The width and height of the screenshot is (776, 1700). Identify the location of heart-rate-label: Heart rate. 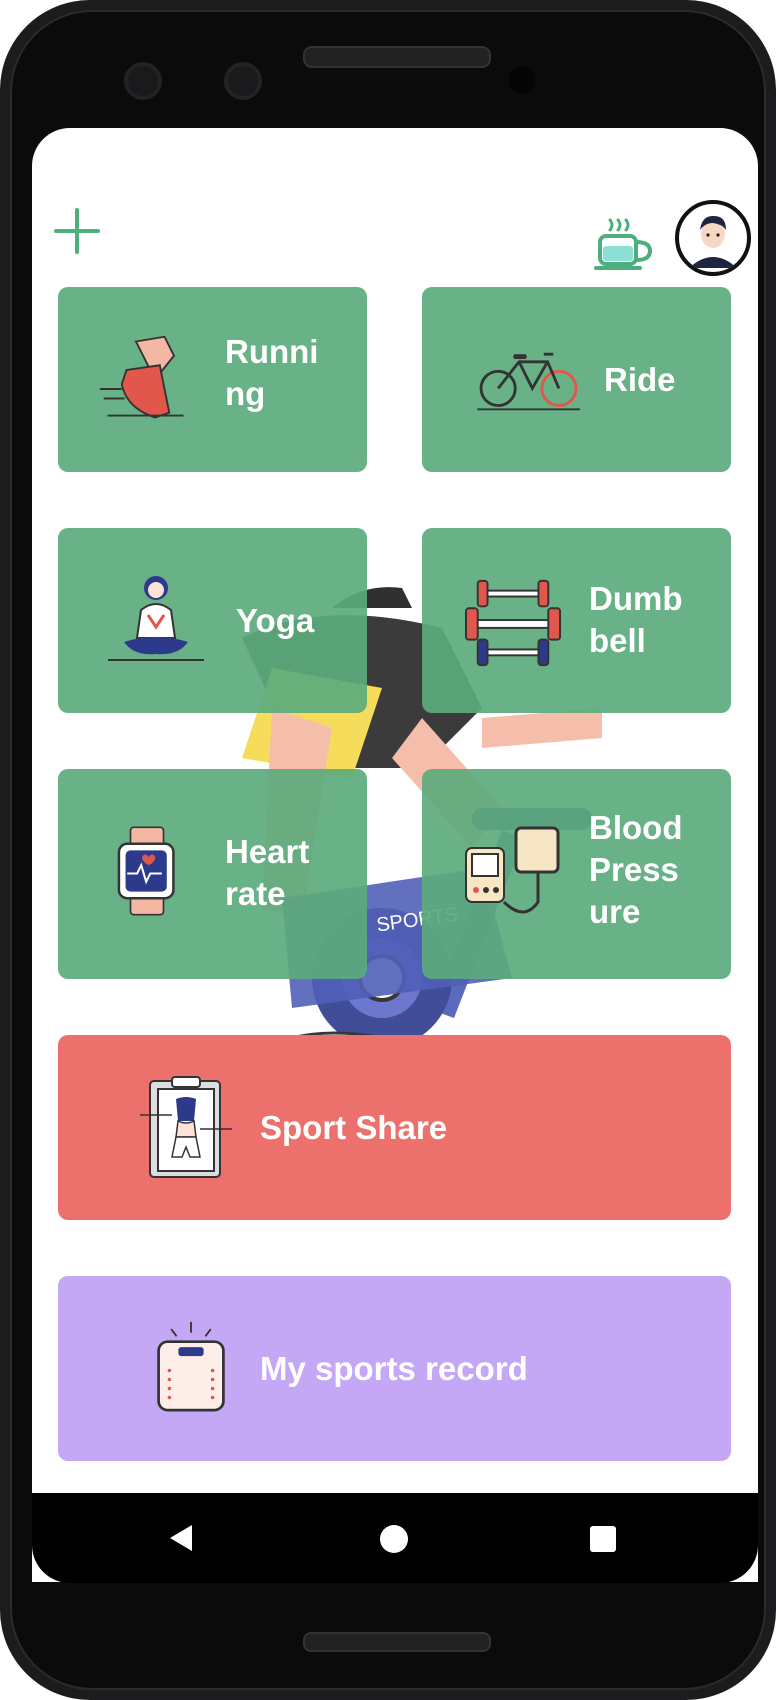
(267, 872).